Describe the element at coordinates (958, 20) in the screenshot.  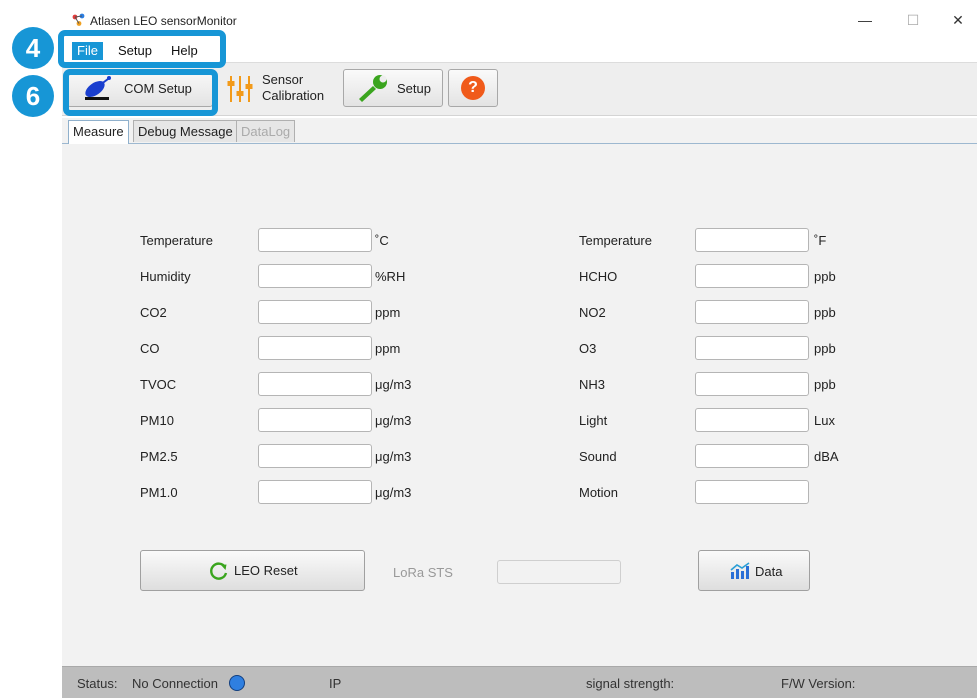
I see `close-button: ✕` at that location.